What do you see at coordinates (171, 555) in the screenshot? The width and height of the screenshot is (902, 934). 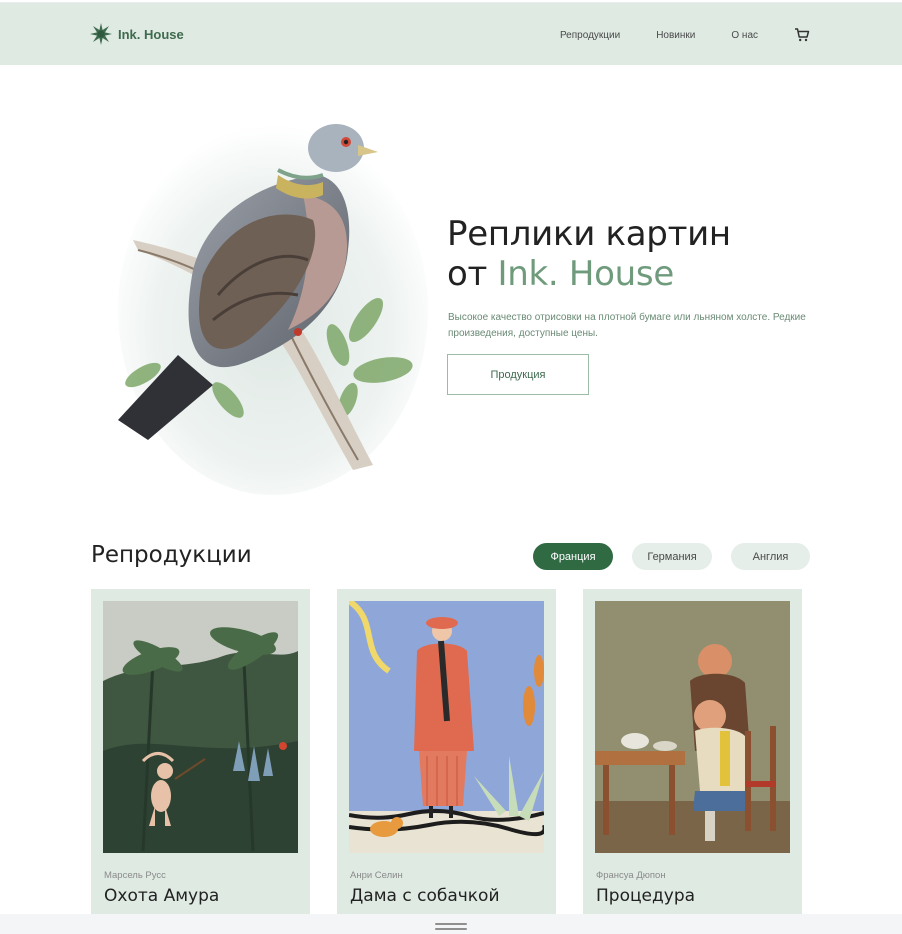 I see `section-title: Репродукции` at bounding box center [171, 555].